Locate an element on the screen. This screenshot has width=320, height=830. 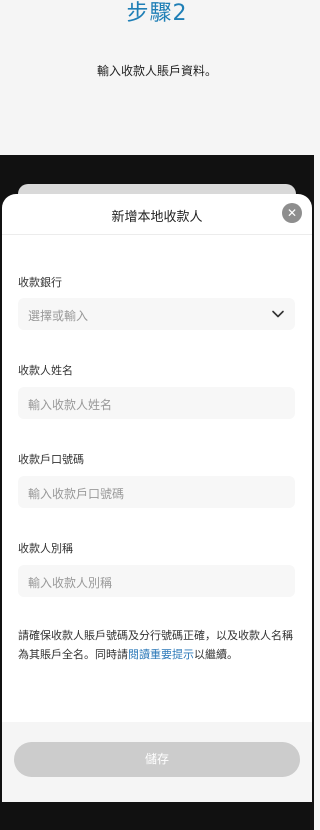
footer: 儲存 is located at coordinates (157, 762).